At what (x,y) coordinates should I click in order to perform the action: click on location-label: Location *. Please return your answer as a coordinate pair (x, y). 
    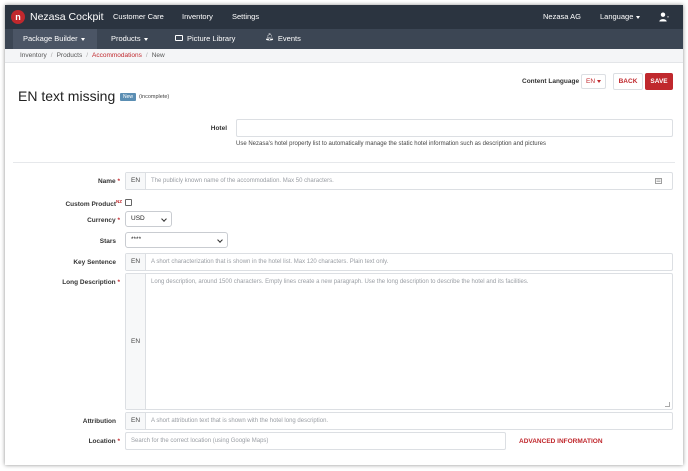
    Looking at the image, I should click on (77, 441).